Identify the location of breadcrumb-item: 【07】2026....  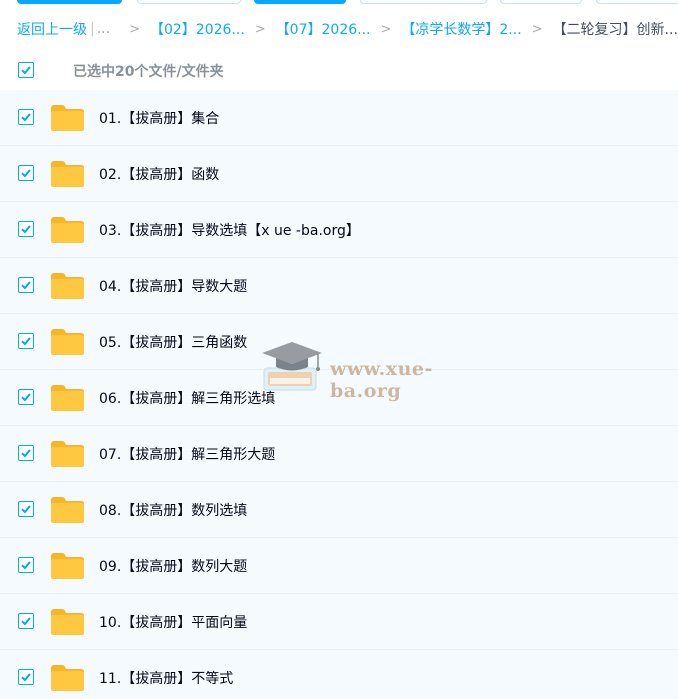
(323, 29).